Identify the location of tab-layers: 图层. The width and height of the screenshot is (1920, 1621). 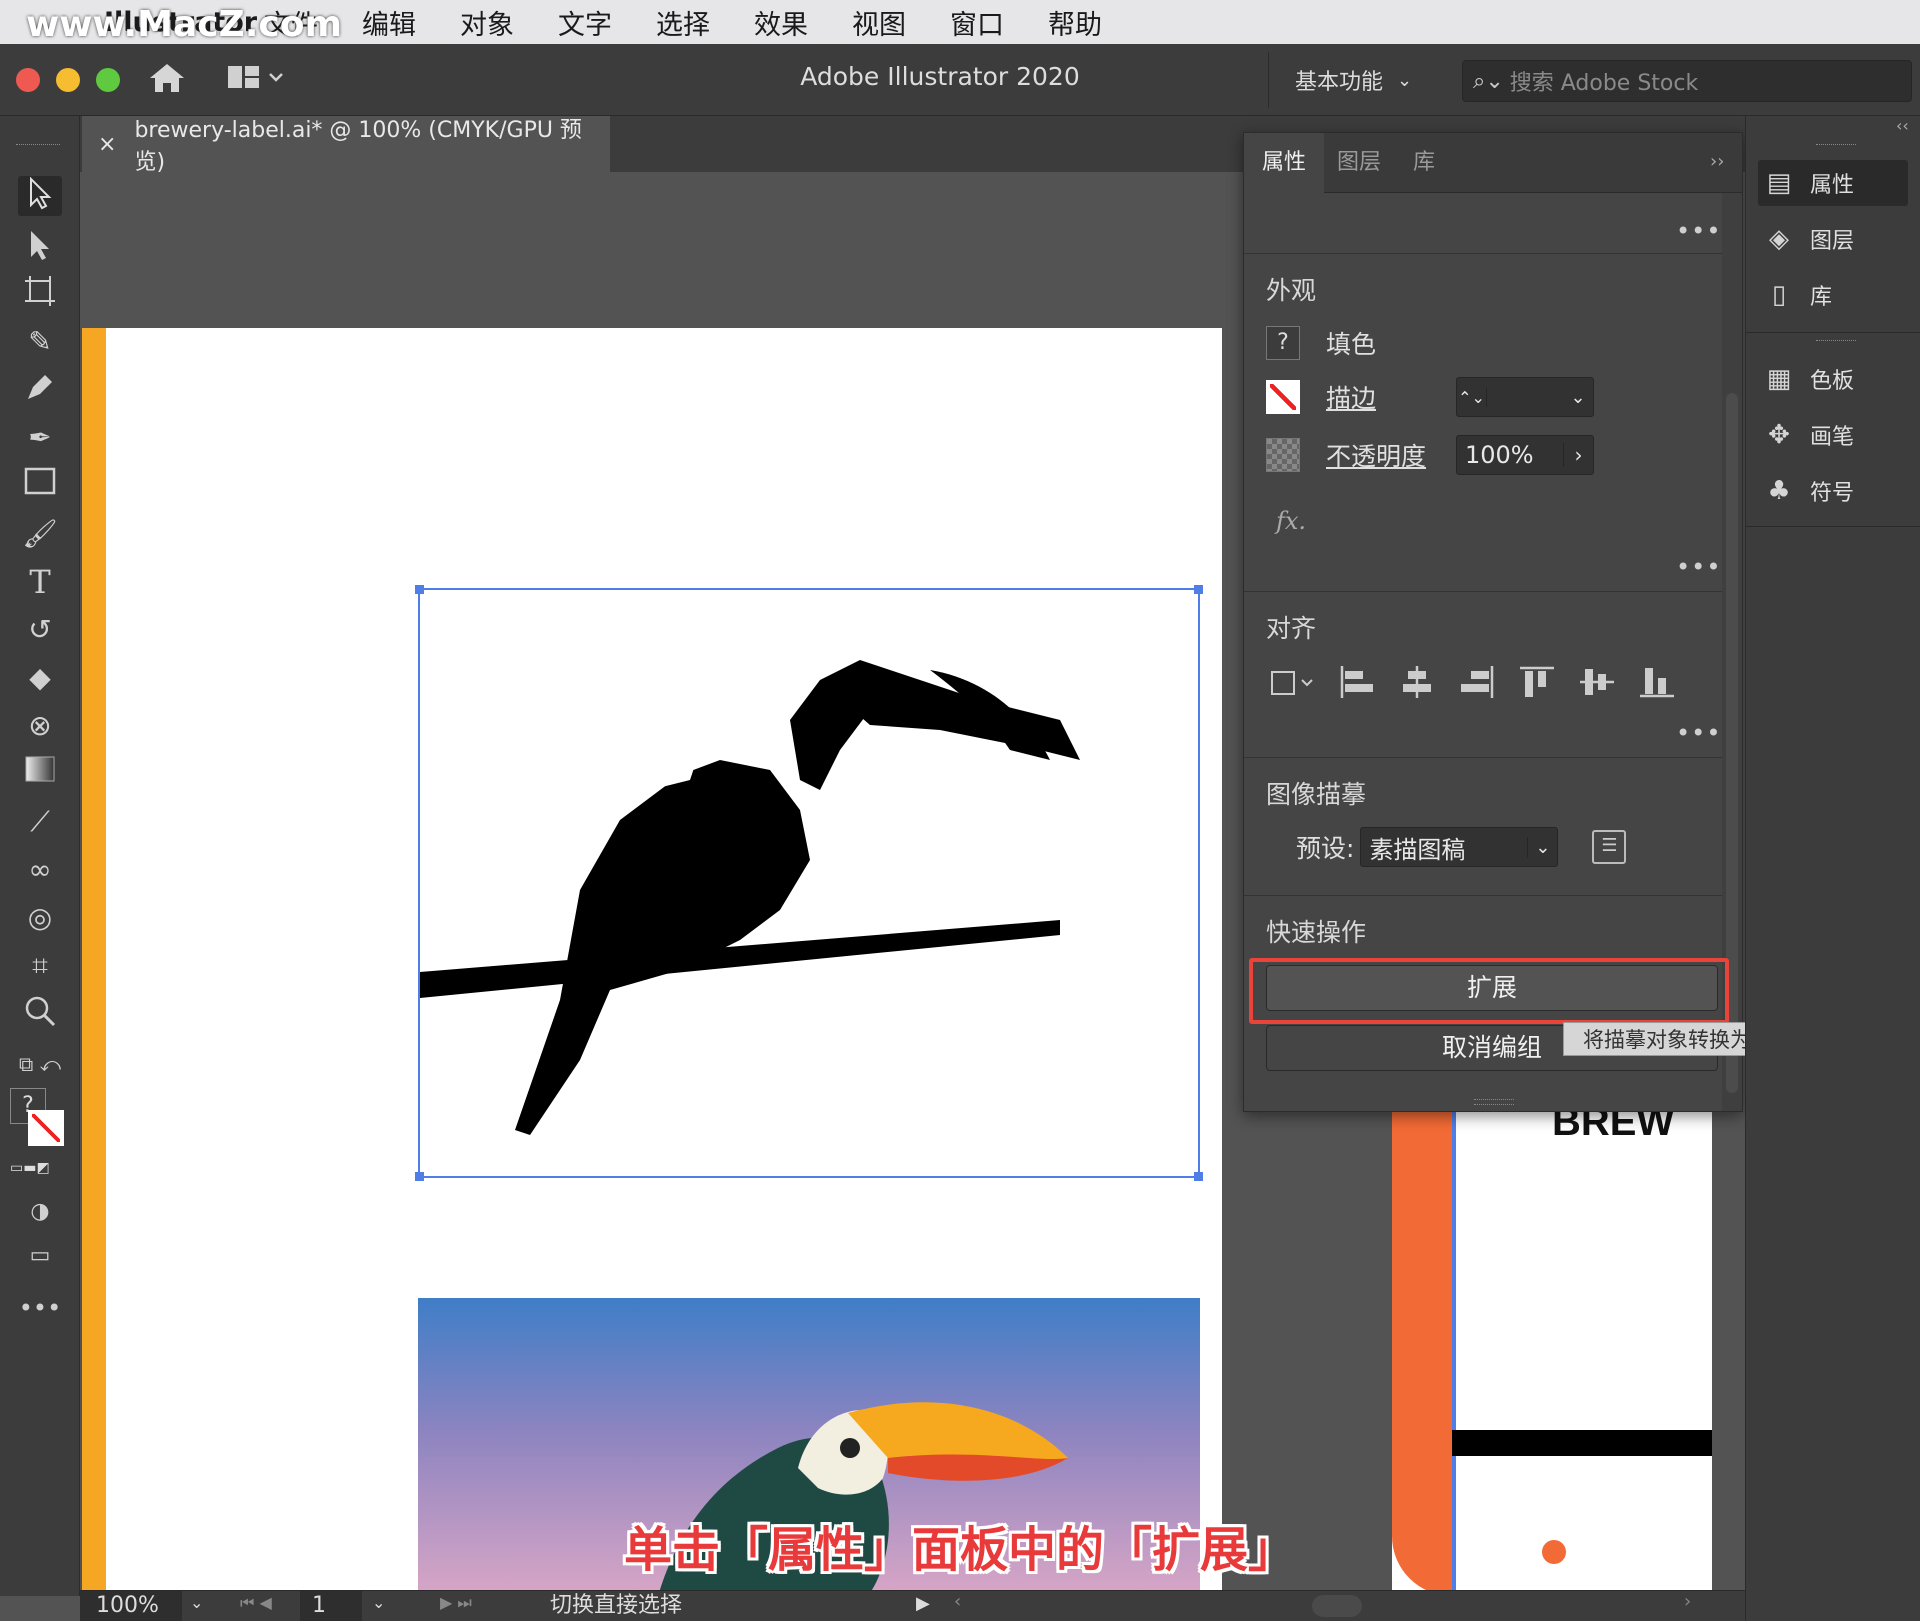
(1359, 163).